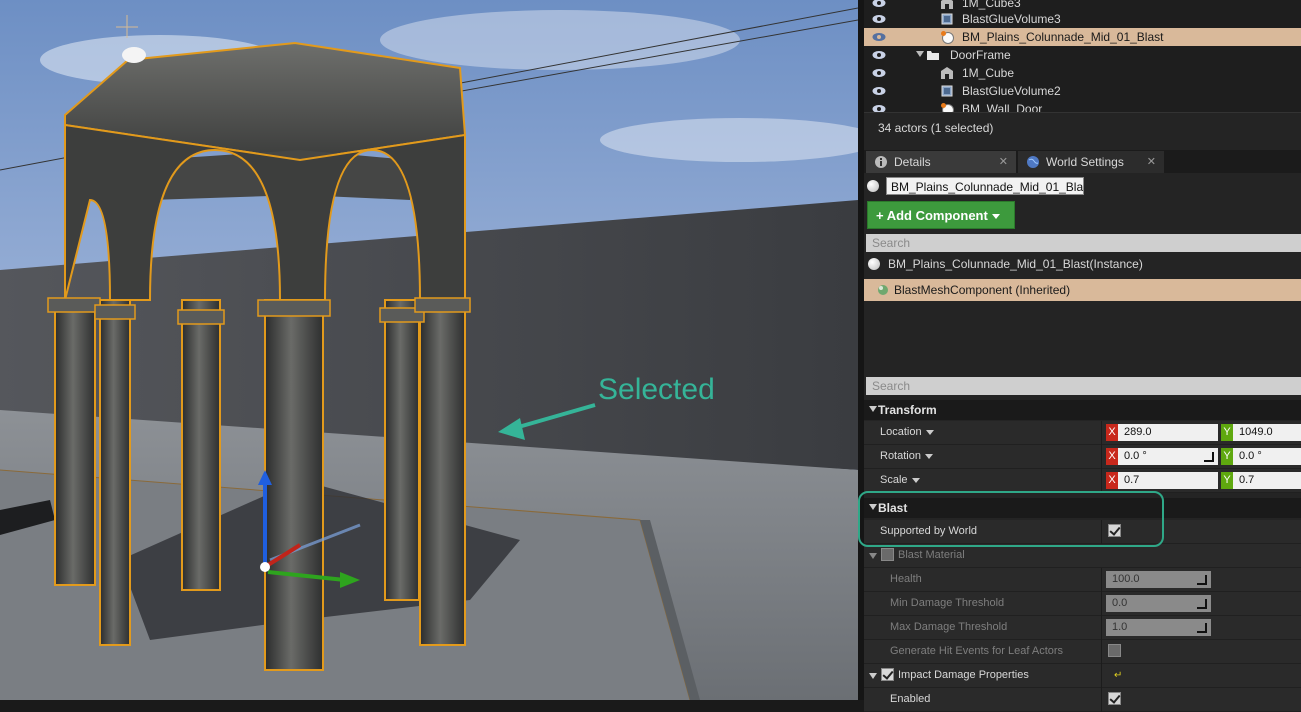 The image size is (1301, 712). Describe the element at coordinates (1011, 19) in the screenshot. I see `outliner-label: BlastGlueVolume3` at that location.